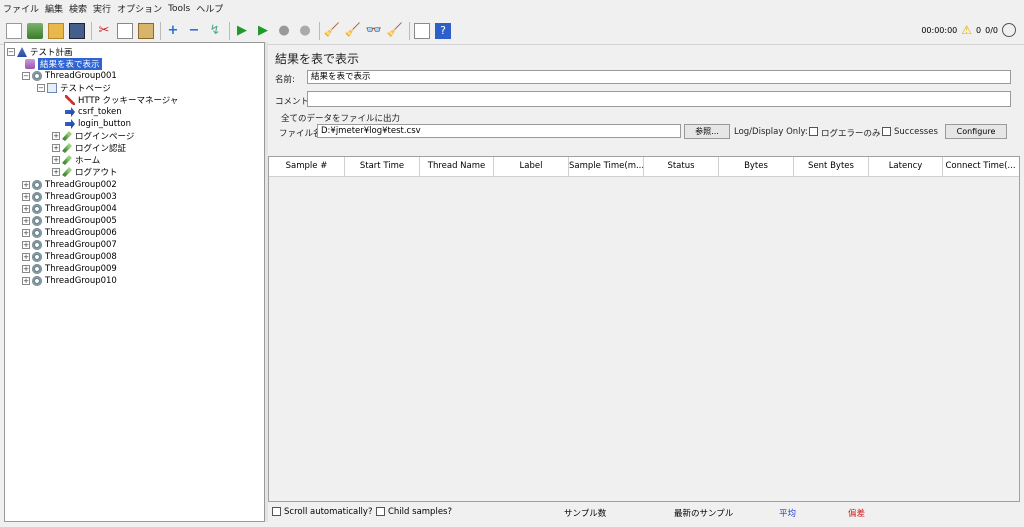  Describe the element at coordinates (215, 31) in the screenshot. I see `toggle-icon: ↯` at that location.